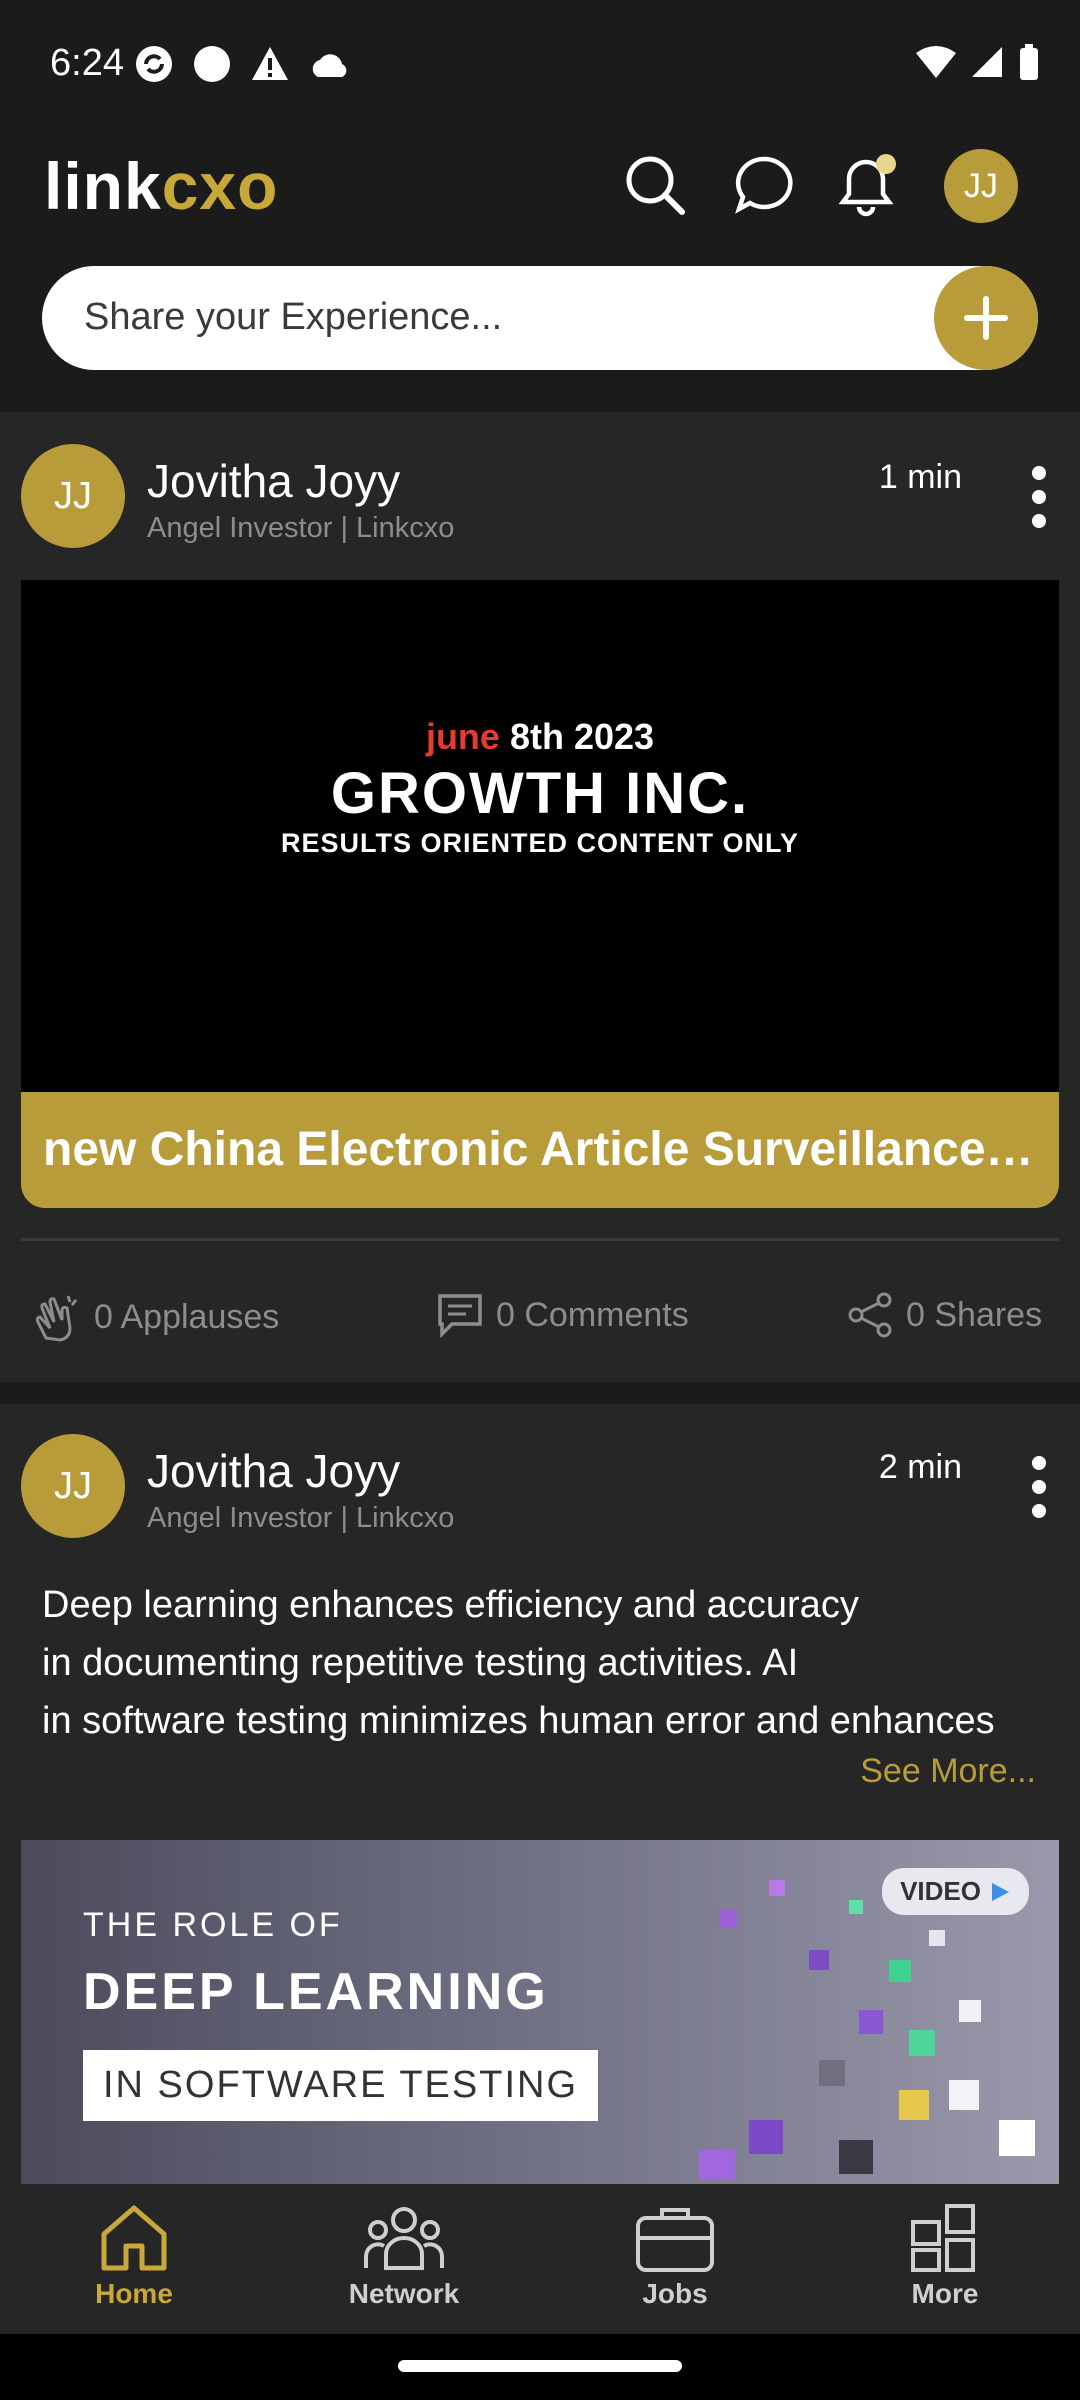 This screenshot has width=1080, height=2400. Describe the element at coordinates (540, 843) in the screenshot. I see `banner-tagline: RESULTS ORIENTED CONTENT ONLY` at that location.